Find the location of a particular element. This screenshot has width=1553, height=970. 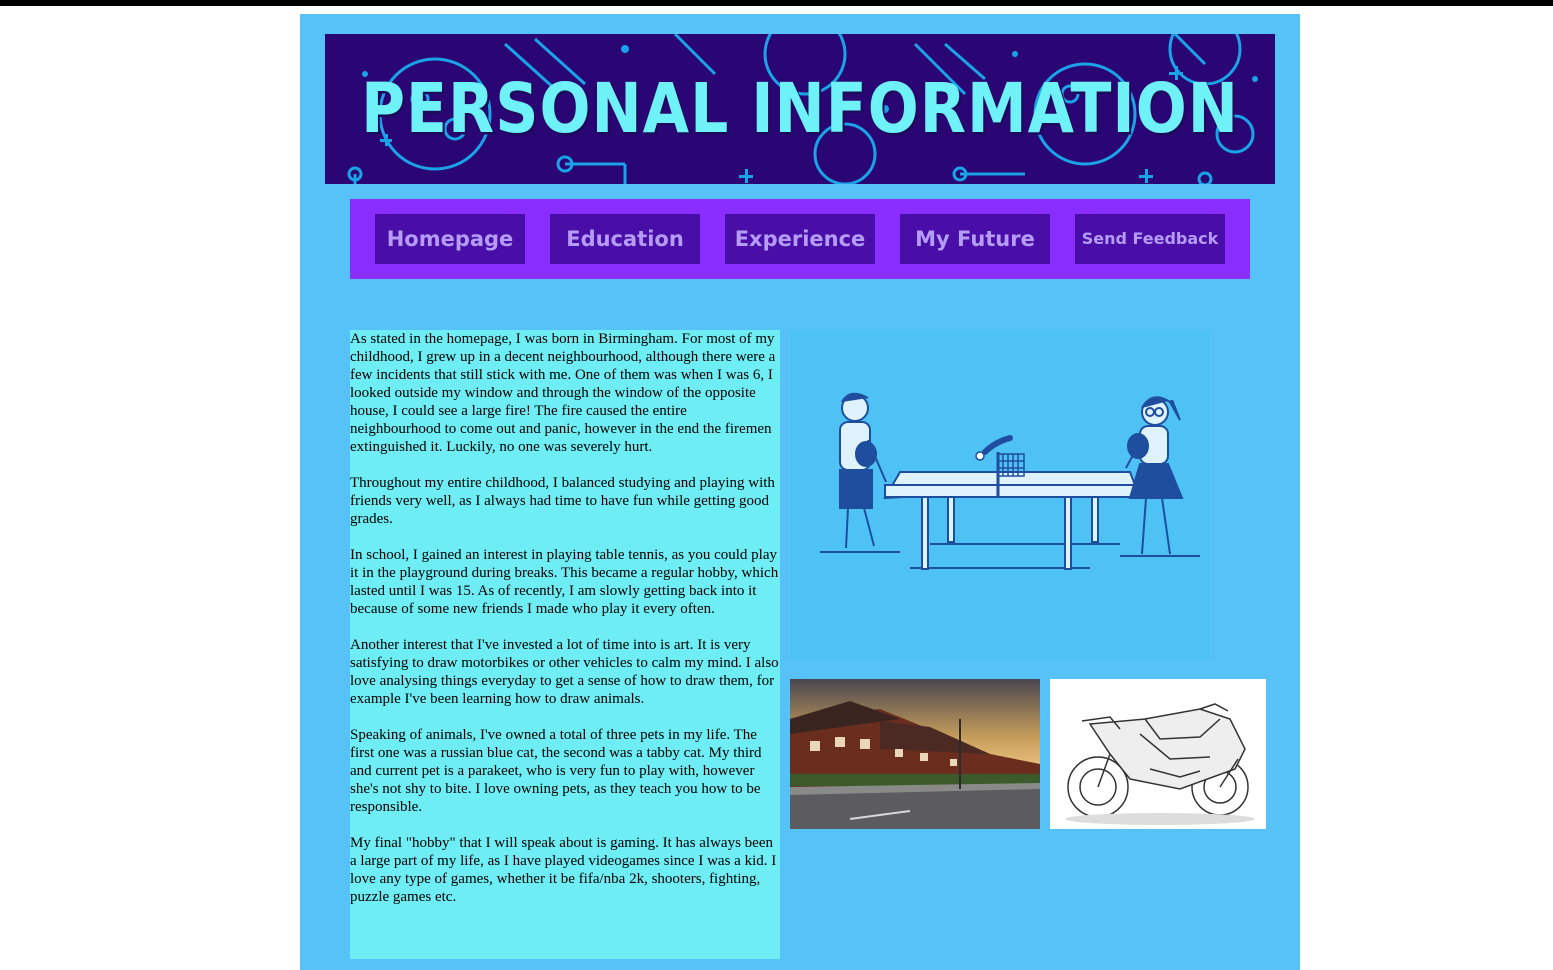

top-border is located at coordinates (776, 3).